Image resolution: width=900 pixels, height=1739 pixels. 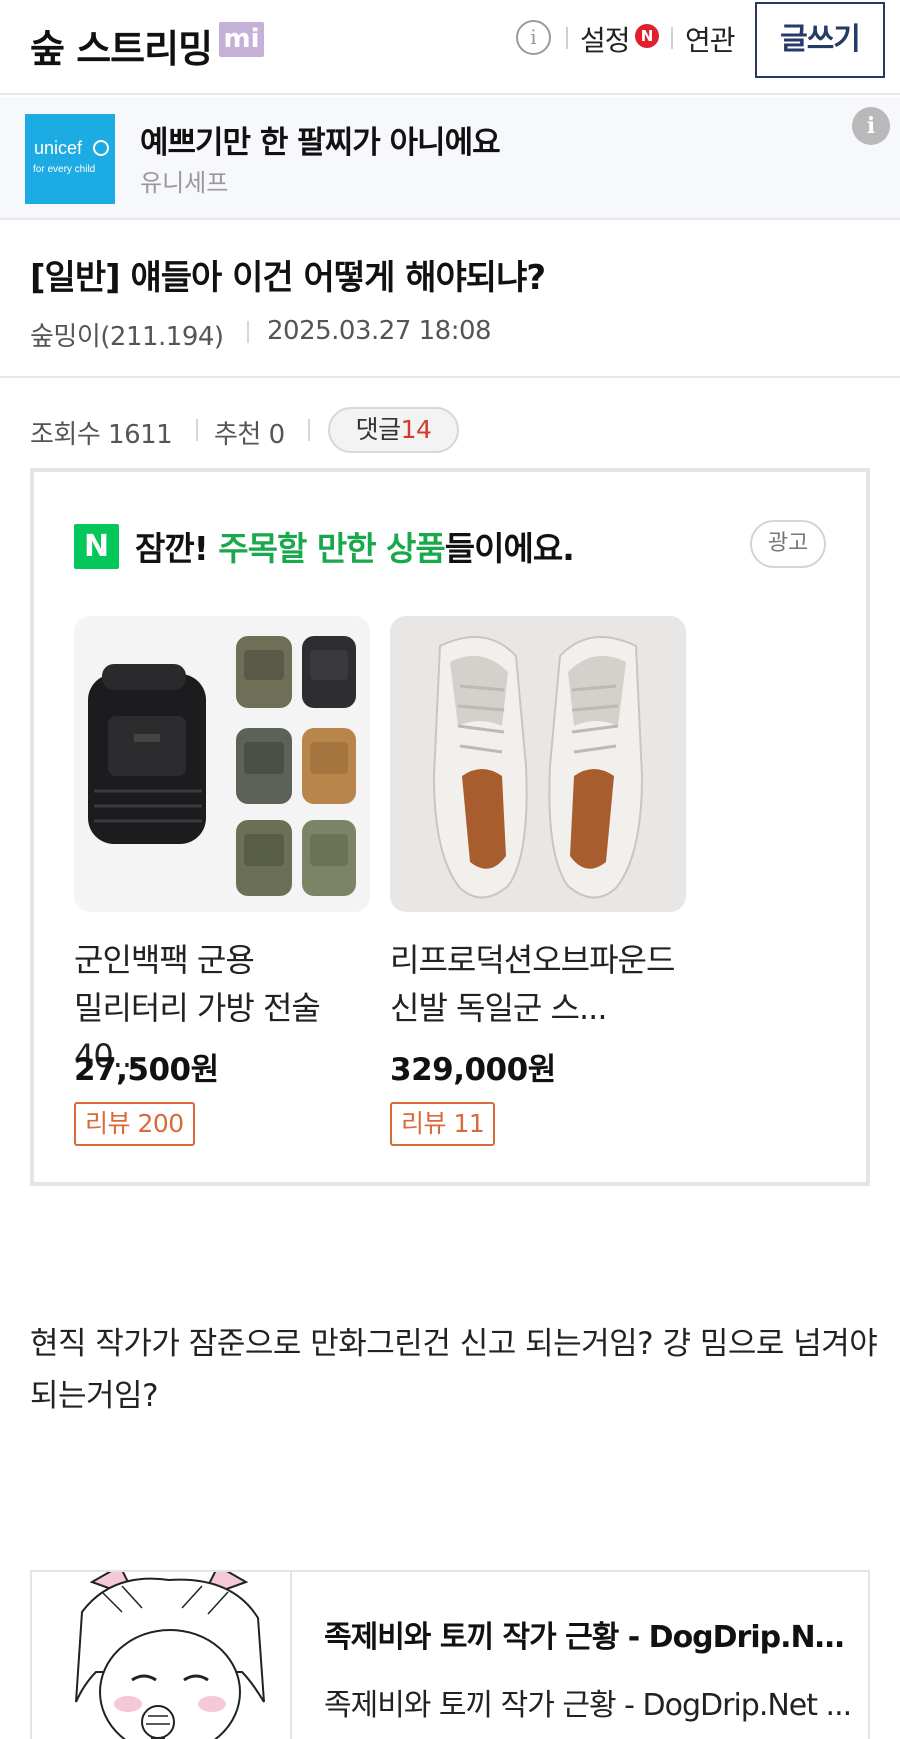 I want to click on backpack-image, so click(x=222, y=764).